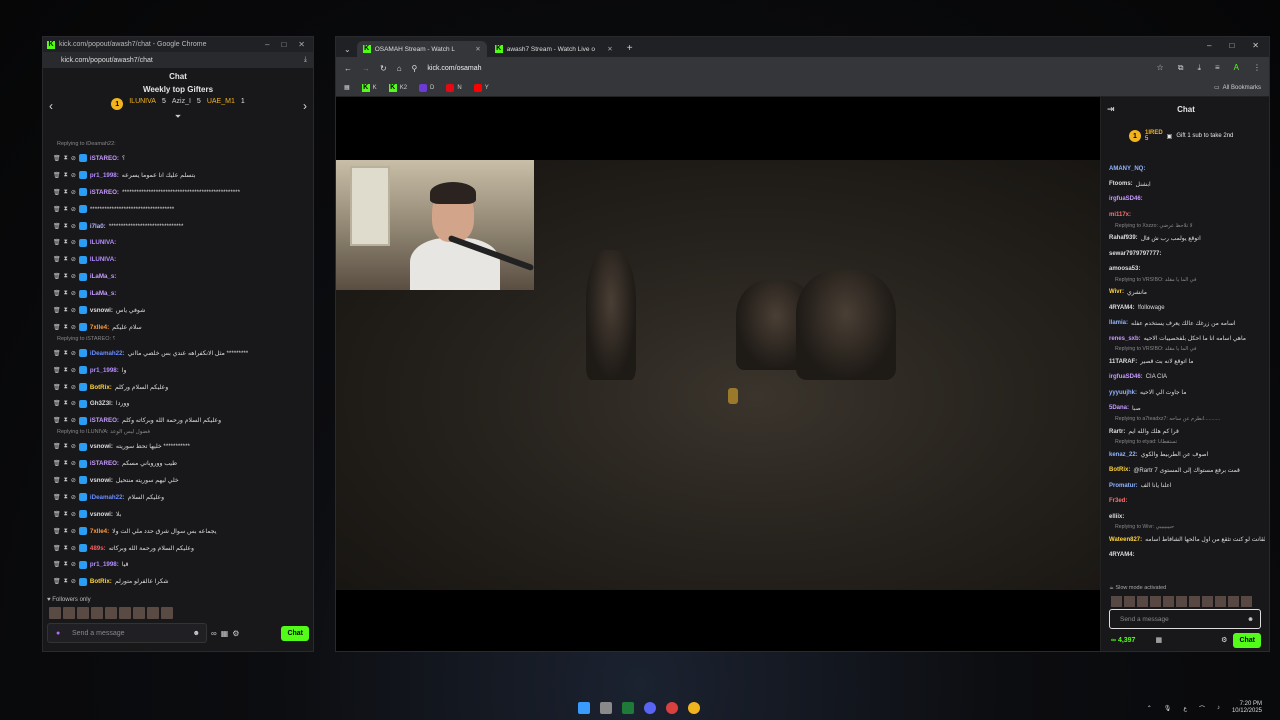 This screenshot has width=1280, height=720. Describe the element at coordinates (454, 87) in the screenshot. I see `bookmark-item: N` at that location.